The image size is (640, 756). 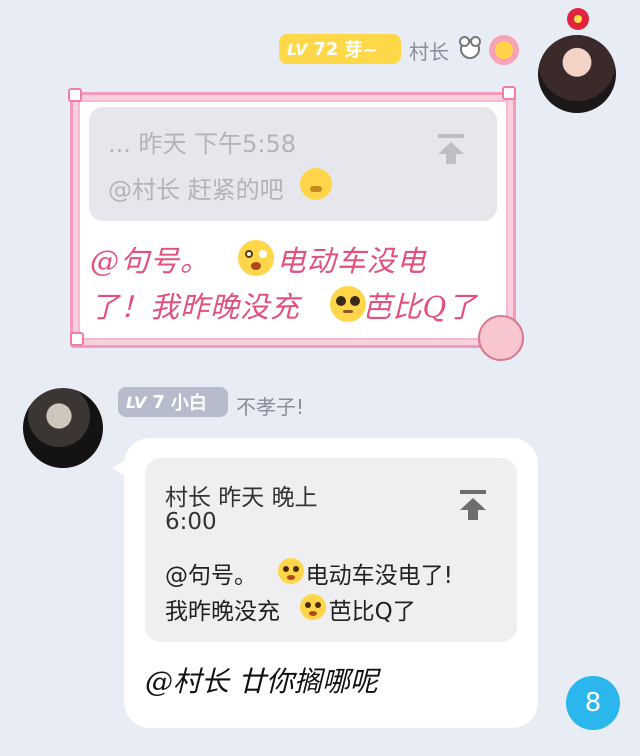 What do you see at coordinates (372, 612) in the screenshot?
I see `quote-text-fragment: 芭比Q了` at bounding box center [372, 612].